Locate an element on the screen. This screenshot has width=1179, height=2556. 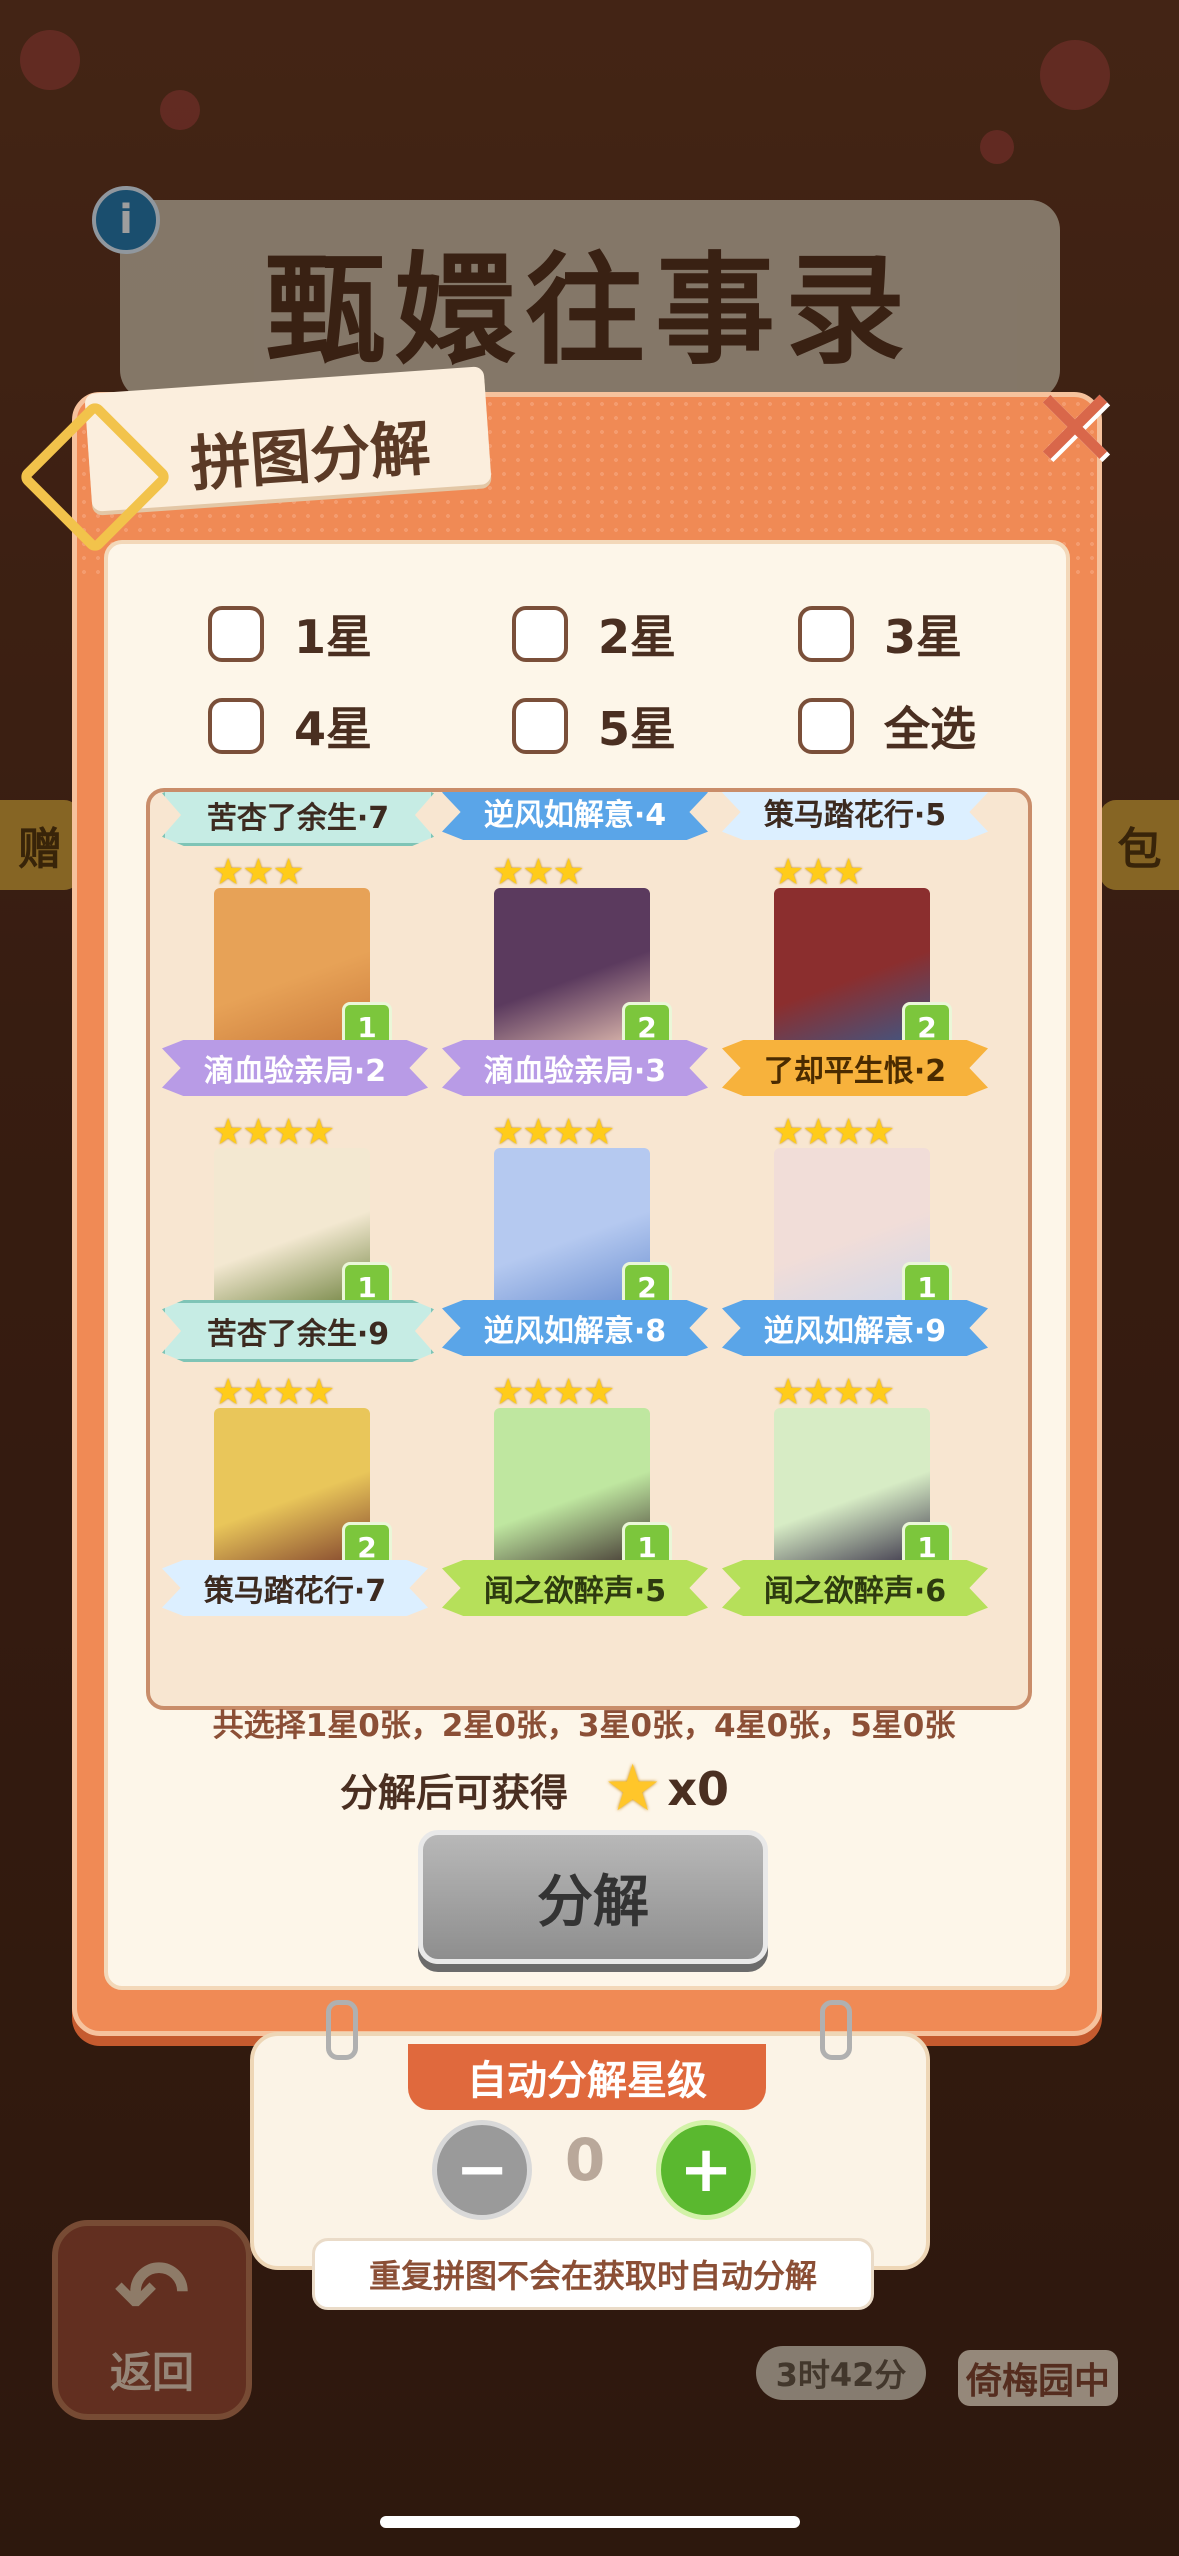
puzzle-piece-card: ★★★ 1 滴血验亲局·2 is located at coordinates (297, 982).